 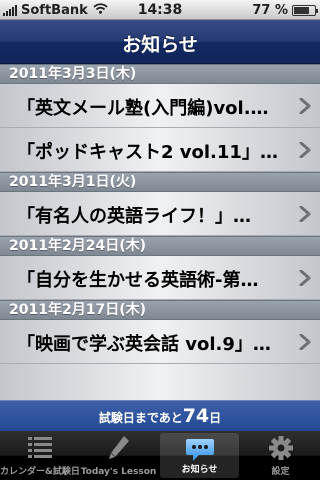 What do you see at coordinates (215, 418) in the screenshot?
I see `countdown-suffix: 日` at bounding box center [215, 418].